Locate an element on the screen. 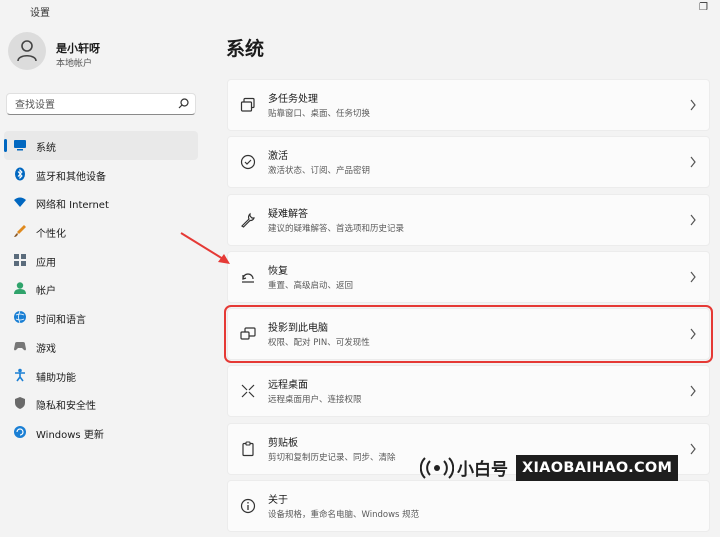 This screenshot has width=720, height=537. card-title: 远程桌面 is located at coordinates (288, 386).